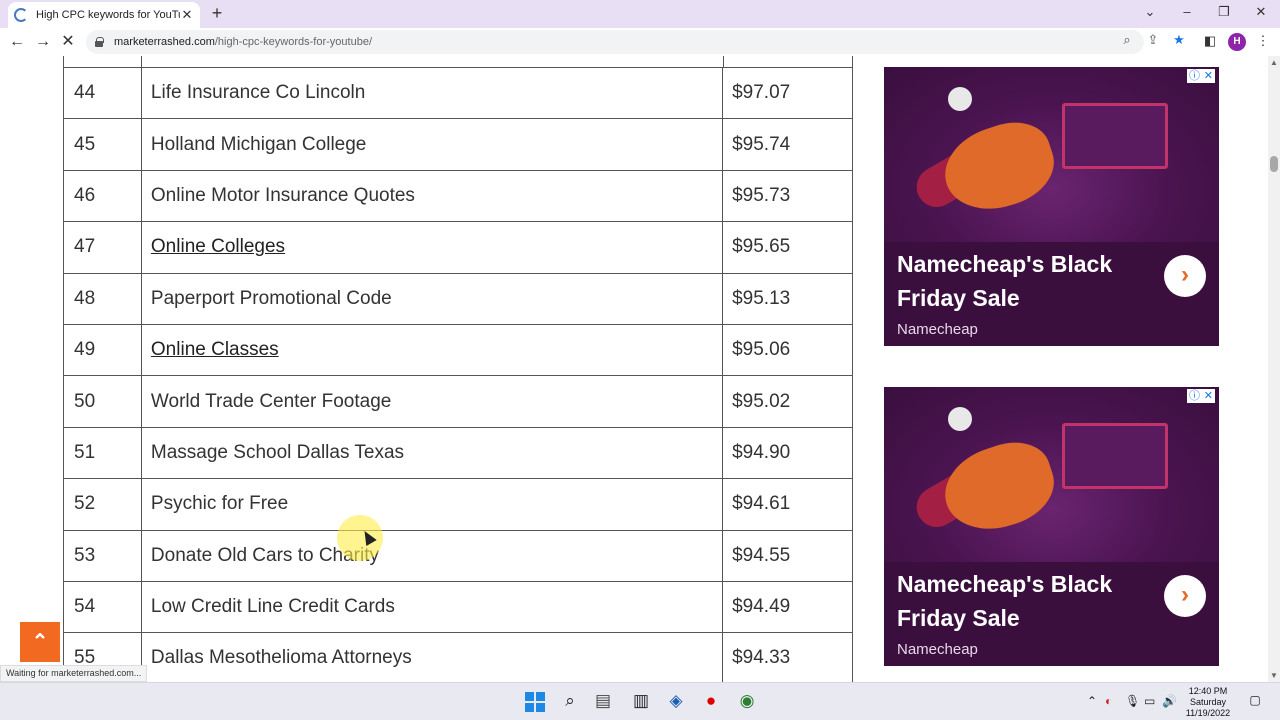 The height and width of the screenshot is (720, 1280). I want to click on clock-date: 11/19/2022, so click(1208, 713).